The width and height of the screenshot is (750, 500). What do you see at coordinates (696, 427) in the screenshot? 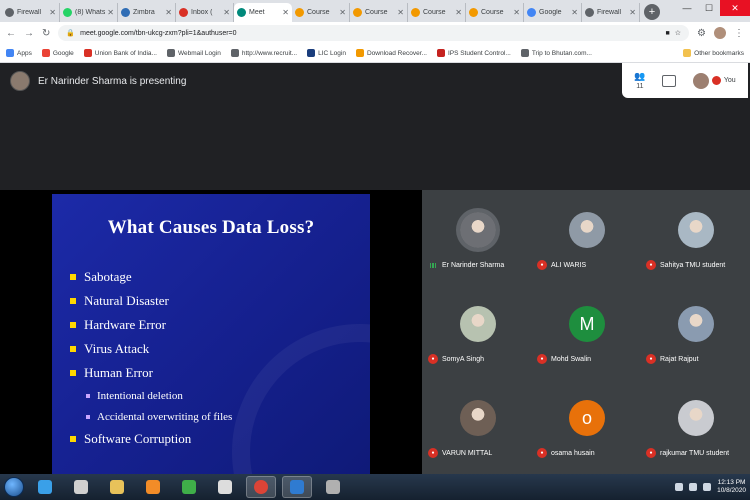
I see `participant-tile: ● rajkumar TMU student` at bounding box center [696, 427].